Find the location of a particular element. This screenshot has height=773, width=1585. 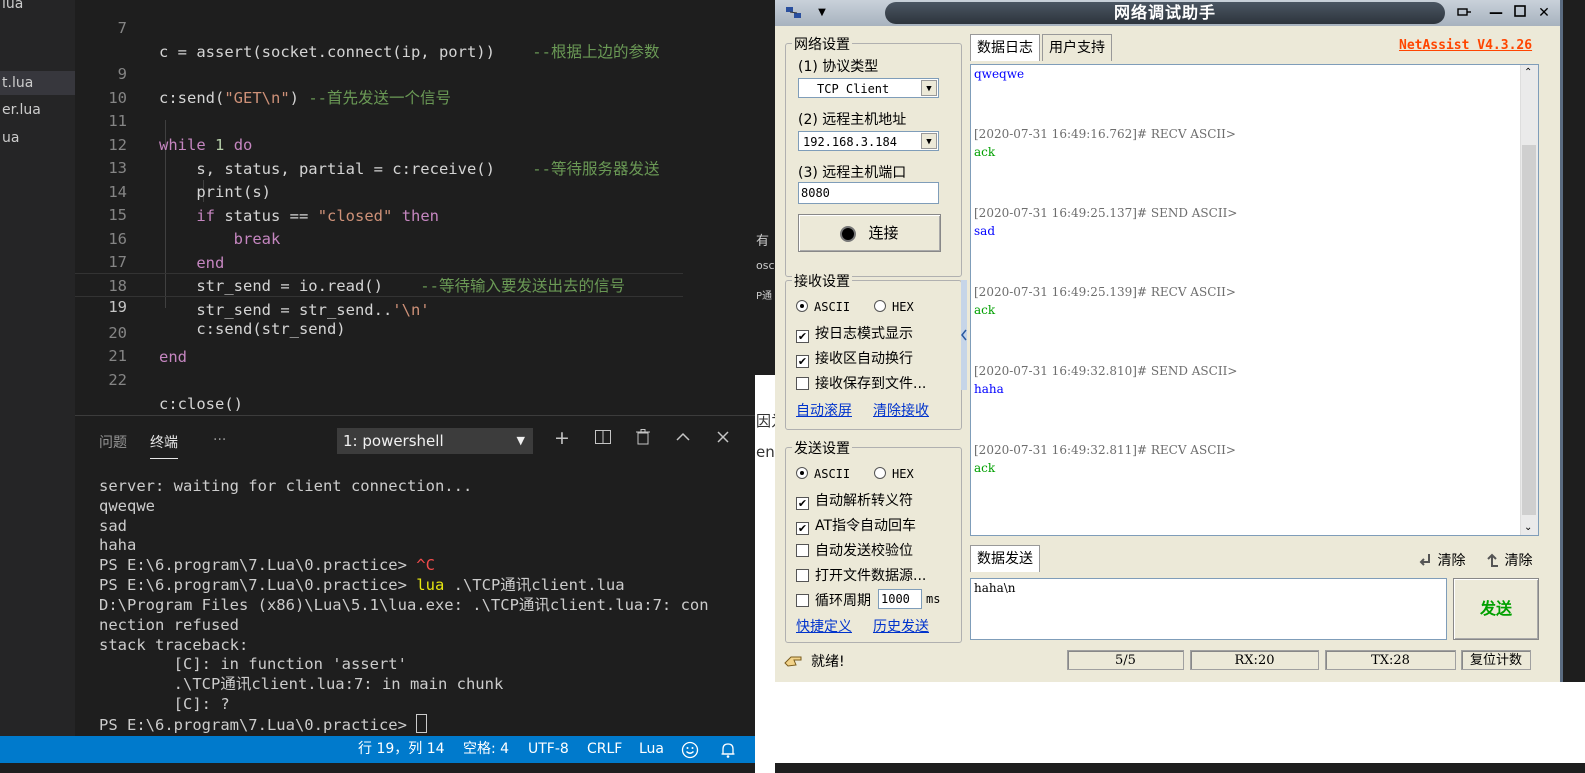

loop-period-input: 1000 is located at coordinates (900, 599).